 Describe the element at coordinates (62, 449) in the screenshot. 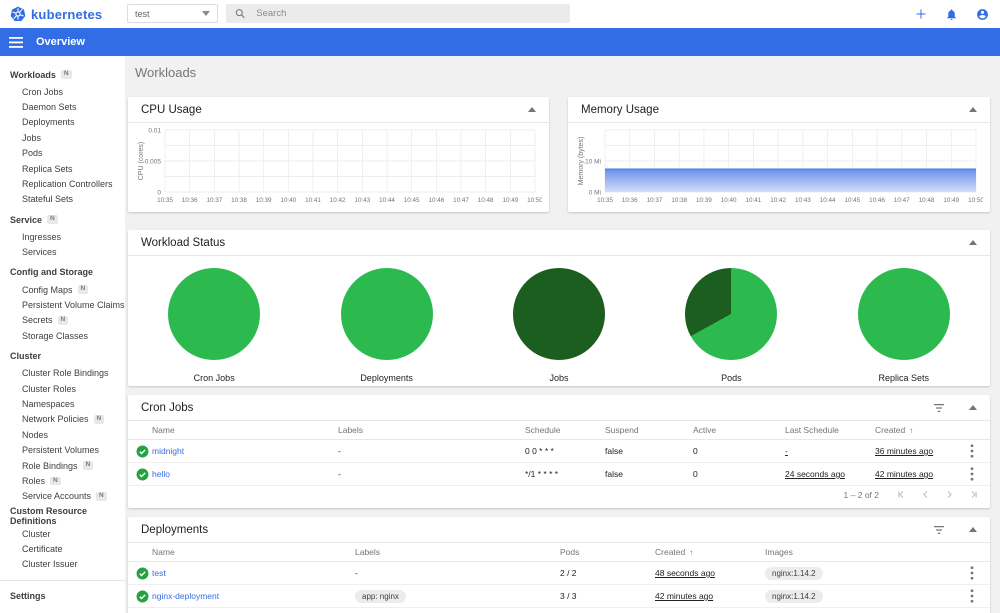

I see `sidebar-item-persistent-volumes: Persistent Volumes` at that location.